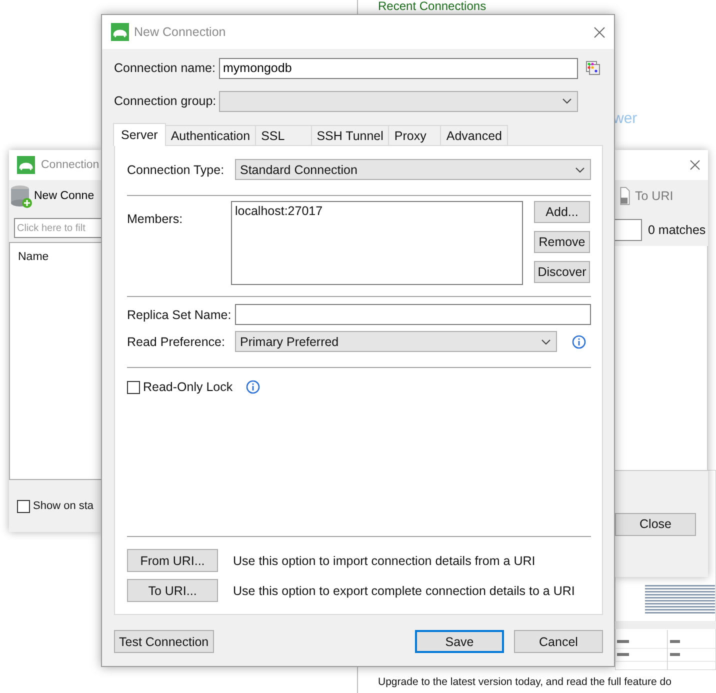  Describe the element at coordinates (562, 242) in the screenshot. I see `member-action-button: Remove` at that location.